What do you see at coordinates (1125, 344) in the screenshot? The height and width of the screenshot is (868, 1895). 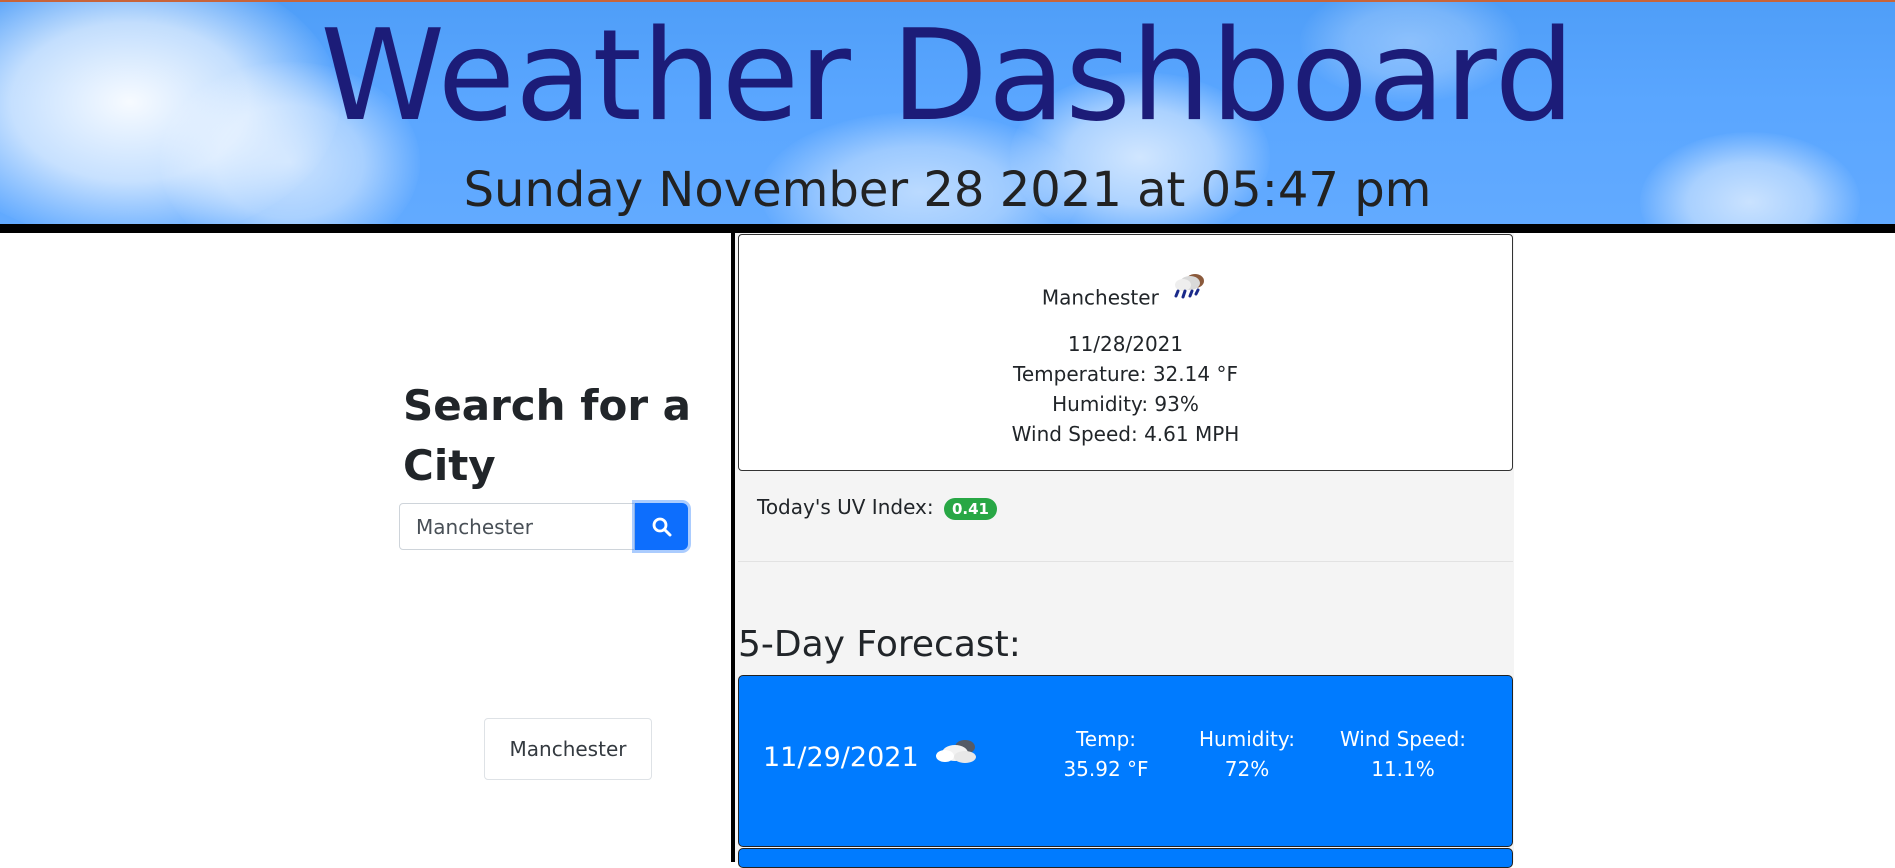 I see `current-date: 11/28/2021` at bounding box center [1125, 344].